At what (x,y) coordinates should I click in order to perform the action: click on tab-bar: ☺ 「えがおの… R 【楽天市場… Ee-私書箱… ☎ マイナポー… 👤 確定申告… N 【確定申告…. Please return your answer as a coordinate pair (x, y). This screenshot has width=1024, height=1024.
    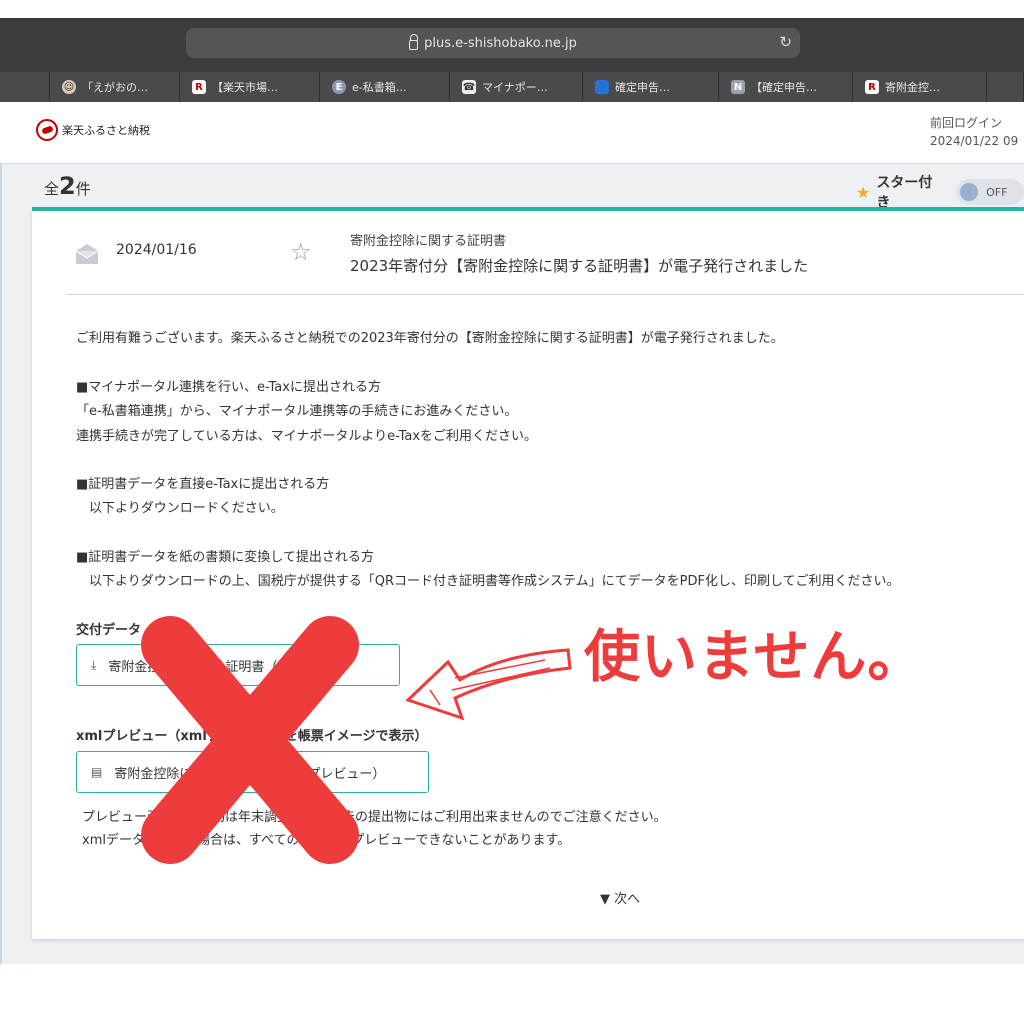
    Looking at the image, I should click on (512, 87).